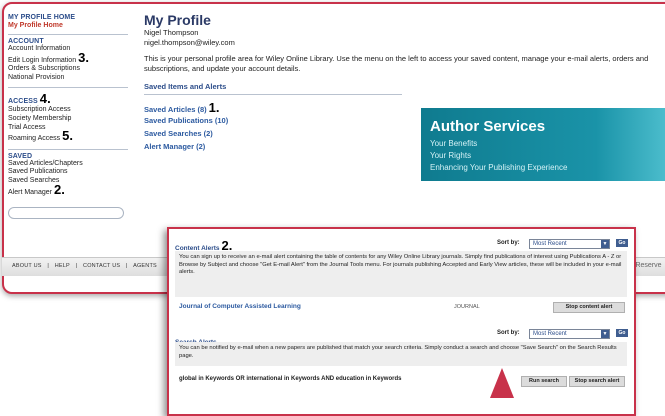 This screenshot has height=416, width=665. I want to click on footer-link-help: HELP, so click(62, 266).